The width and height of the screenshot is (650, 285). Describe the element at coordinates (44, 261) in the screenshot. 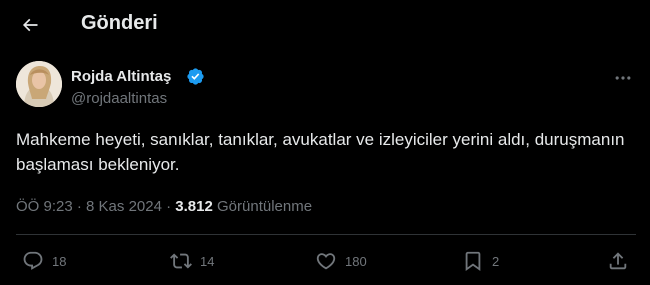

I see `reply-button: 18` at that location.